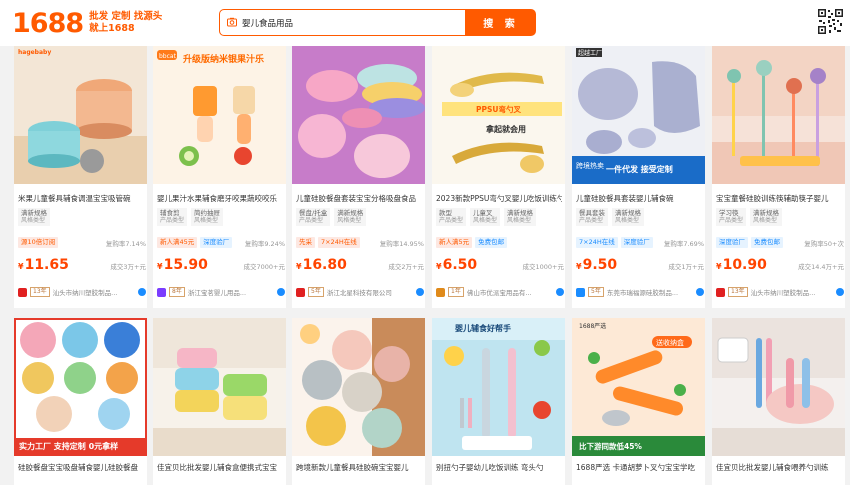 The height and width of the screenshot is (485, 850). Describe the element at coordinates (216, 242) in the screenshot. I see `service-badge: 深度验厂` at that location.